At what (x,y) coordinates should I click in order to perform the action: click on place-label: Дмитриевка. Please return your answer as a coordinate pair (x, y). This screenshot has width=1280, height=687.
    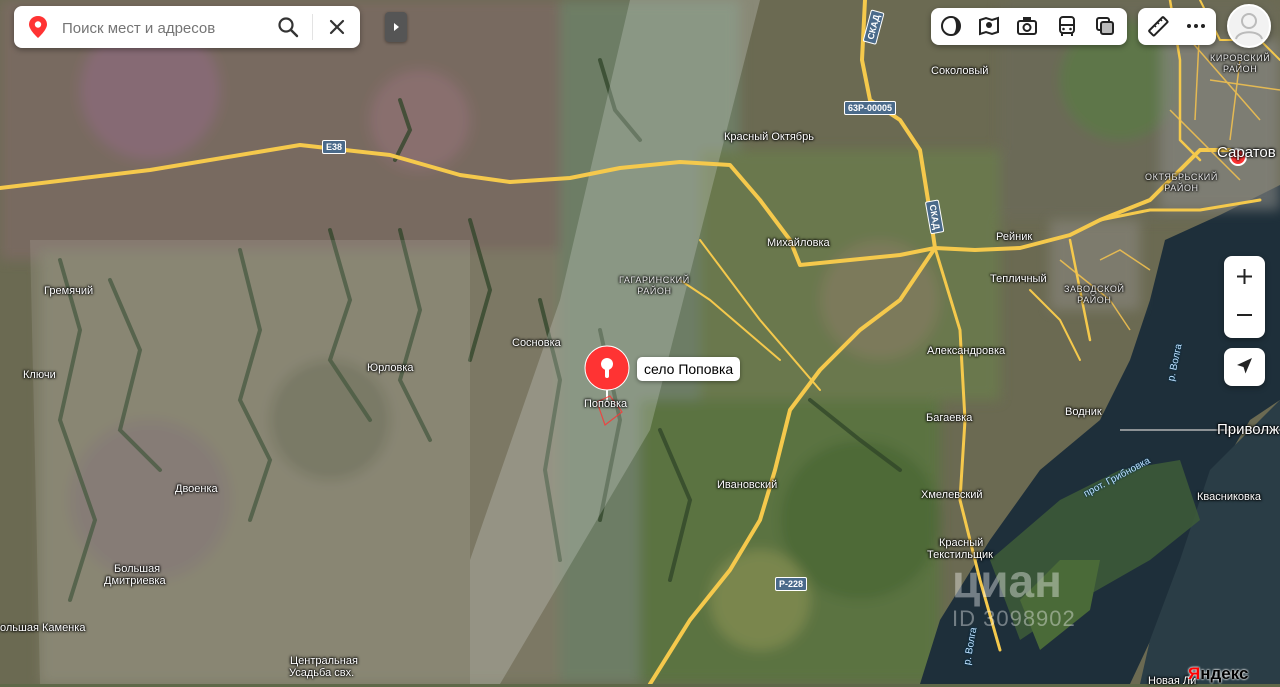
    Looking at the image, I should click on (135, 581).